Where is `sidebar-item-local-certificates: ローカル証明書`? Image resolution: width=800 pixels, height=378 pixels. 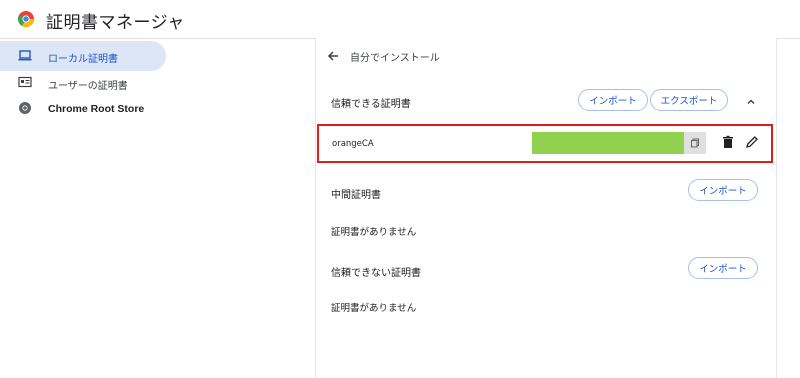
sidebar-item-local-certificates: ローカル証明書 is located at coordinates (83, 56).